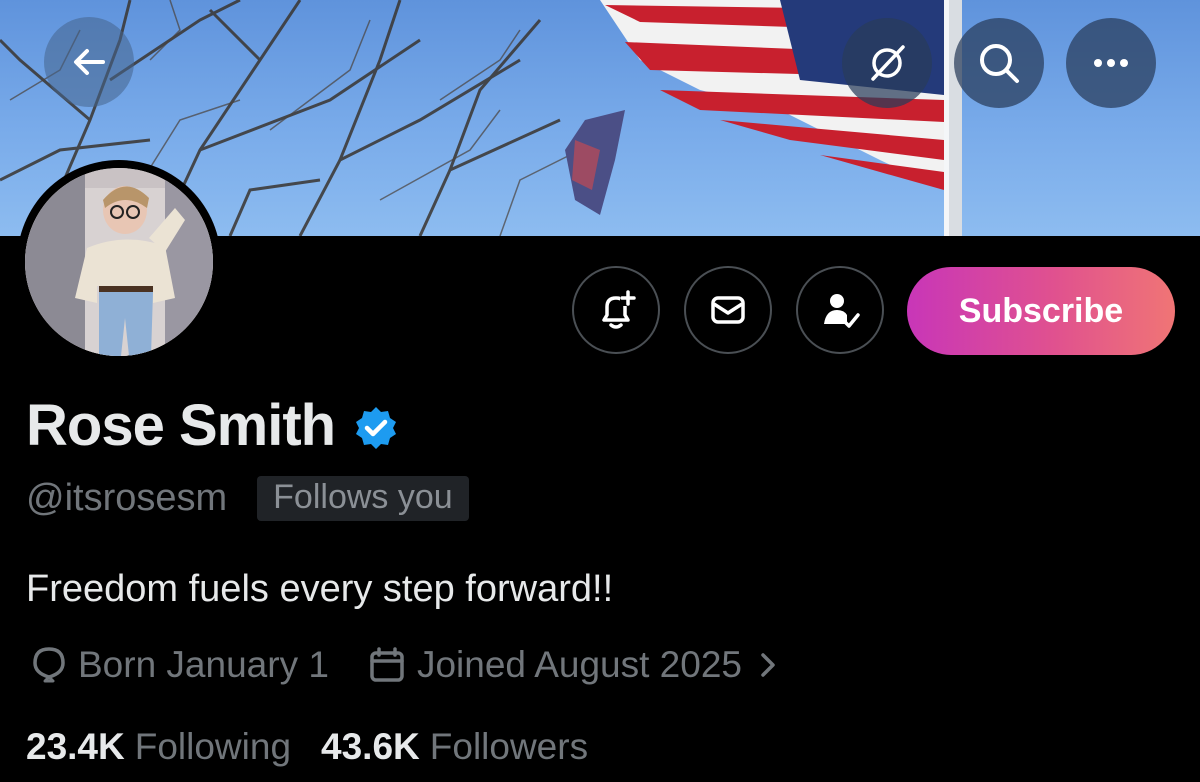 The image size is (1200, 782). I want to click on followers-count: 43.6K, so click(370, 746).